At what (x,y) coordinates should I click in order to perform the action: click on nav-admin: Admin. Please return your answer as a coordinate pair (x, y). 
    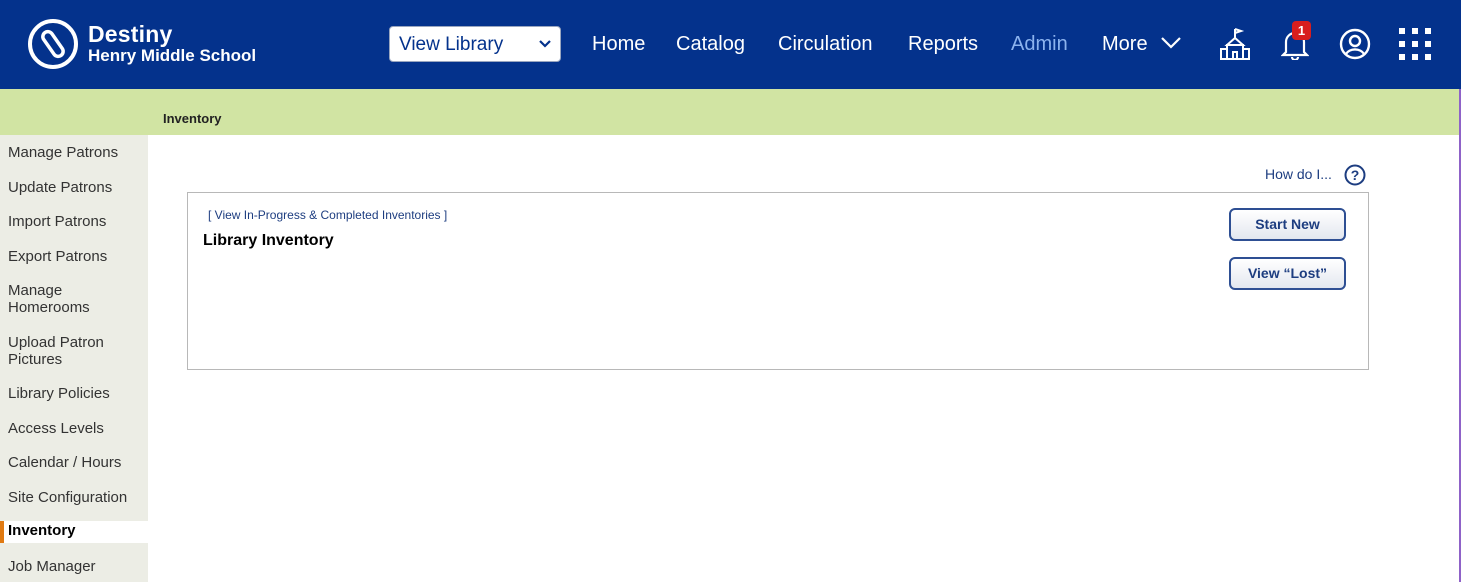
    Looking at the image, I should click on (1039, 44).